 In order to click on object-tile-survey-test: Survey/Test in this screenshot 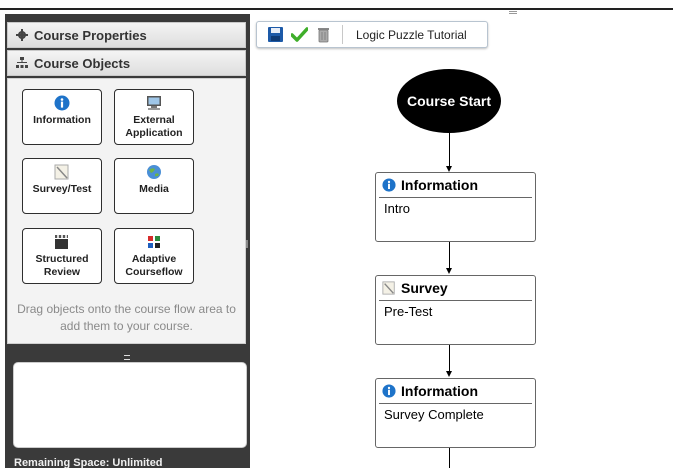, I will do `click(62, 186)`.